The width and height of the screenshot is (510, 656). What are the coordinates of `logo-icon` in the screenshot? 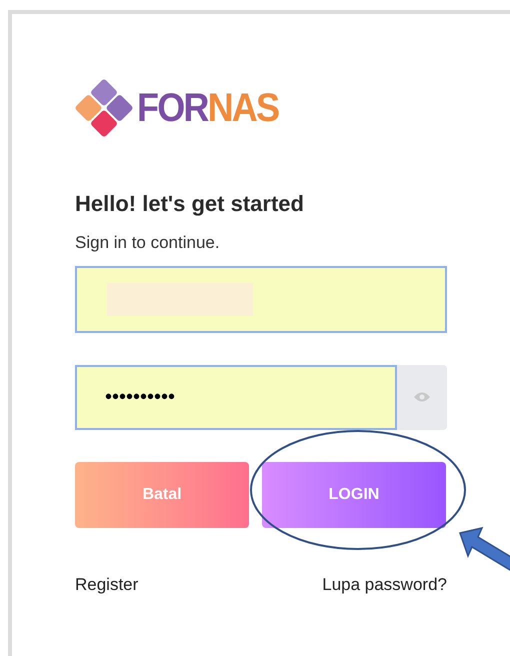 It's located at (104, 108).